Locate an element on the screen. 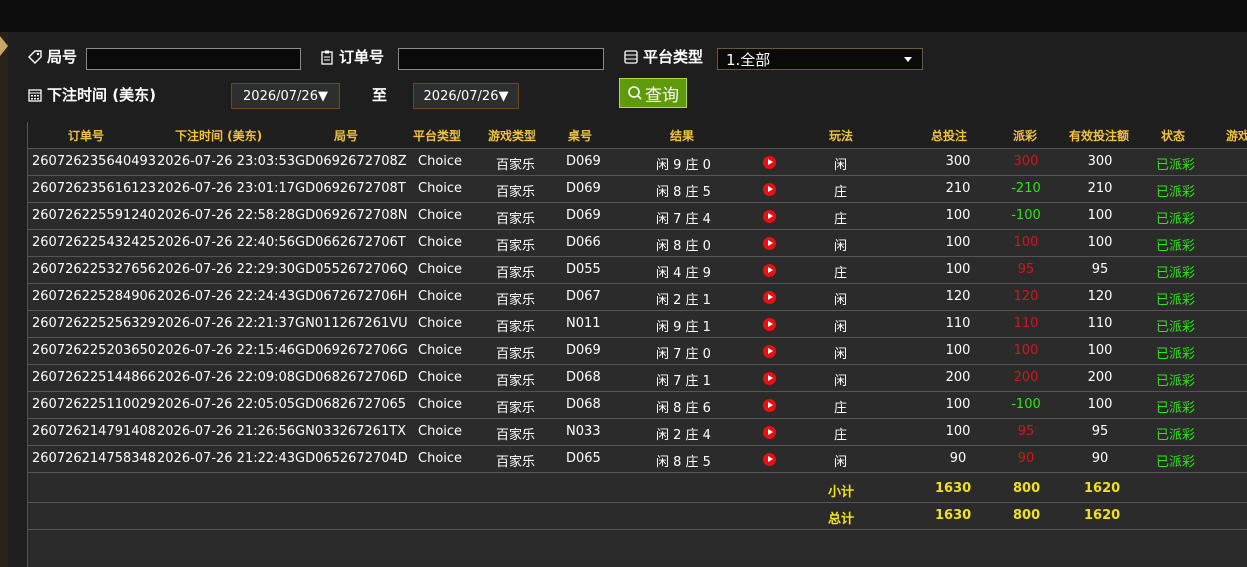  cell-round: GD0552672706Q is located at coordinates (352, 269).